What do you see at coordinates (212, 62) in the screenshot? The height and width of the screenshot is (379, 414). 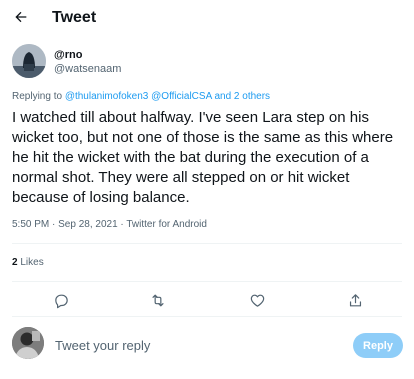 I see `tweet-author: @rno @watsenaam` at bounding box center [212, 62].